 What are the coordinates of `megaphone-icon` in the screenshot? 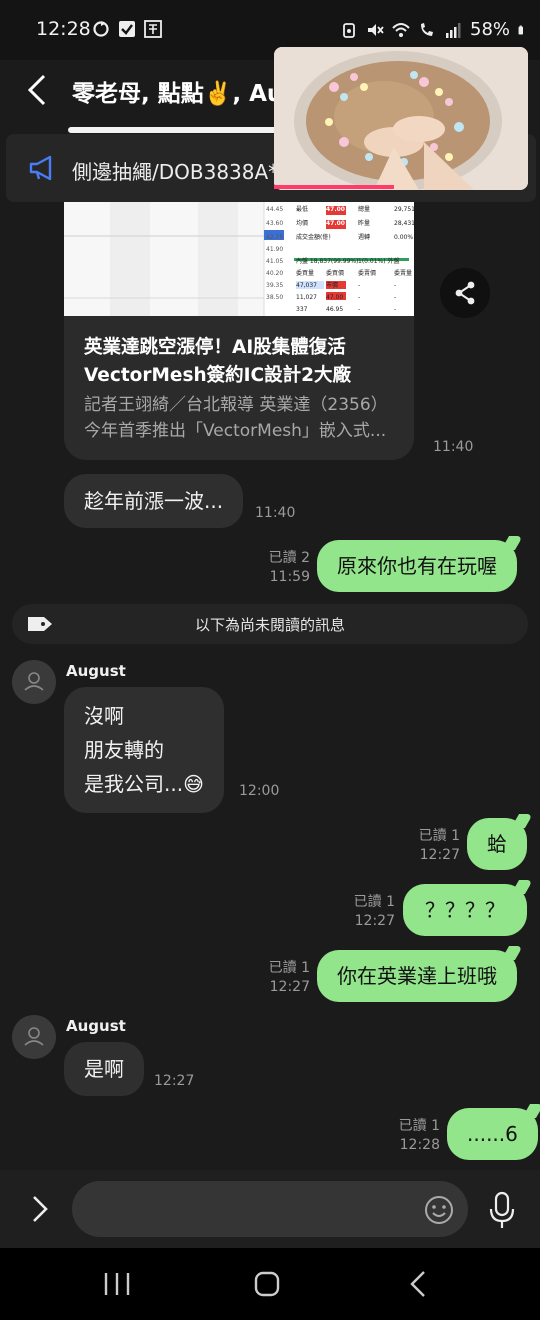 It's located at (40, 168).